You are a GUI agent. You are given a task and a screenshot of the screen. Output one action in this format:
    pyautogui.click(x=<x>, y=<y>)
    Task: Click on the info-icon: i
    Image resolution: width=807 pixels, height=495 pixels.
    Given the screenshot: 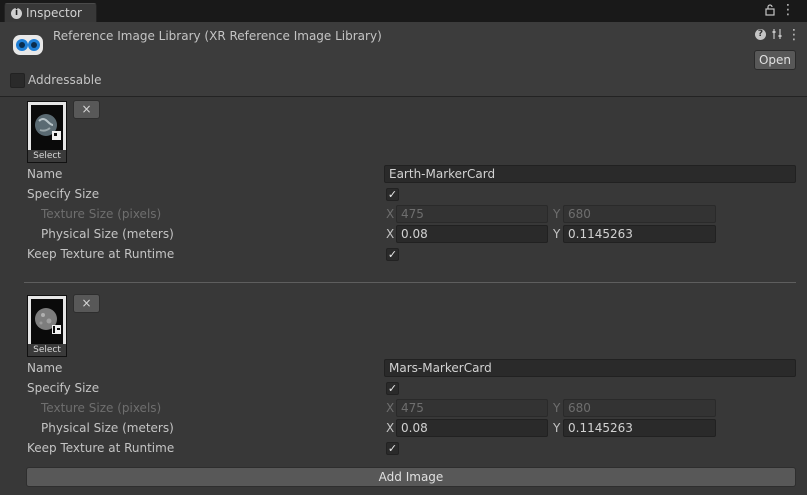 What is the action you would take?
    pyautogui.click(x=16, y=13)
    